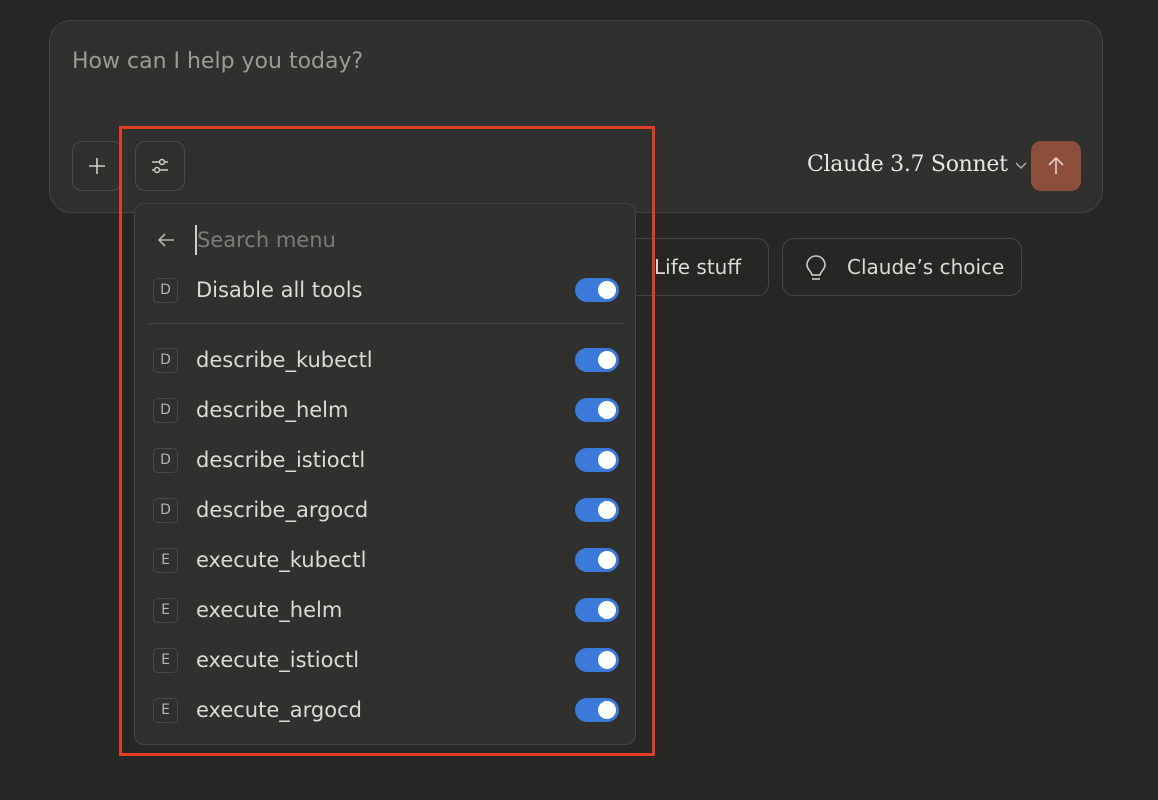 Image resolution: width=1158 pixels, height=800 pixels. I want to click on menu-search-bar, so click(385, 240).